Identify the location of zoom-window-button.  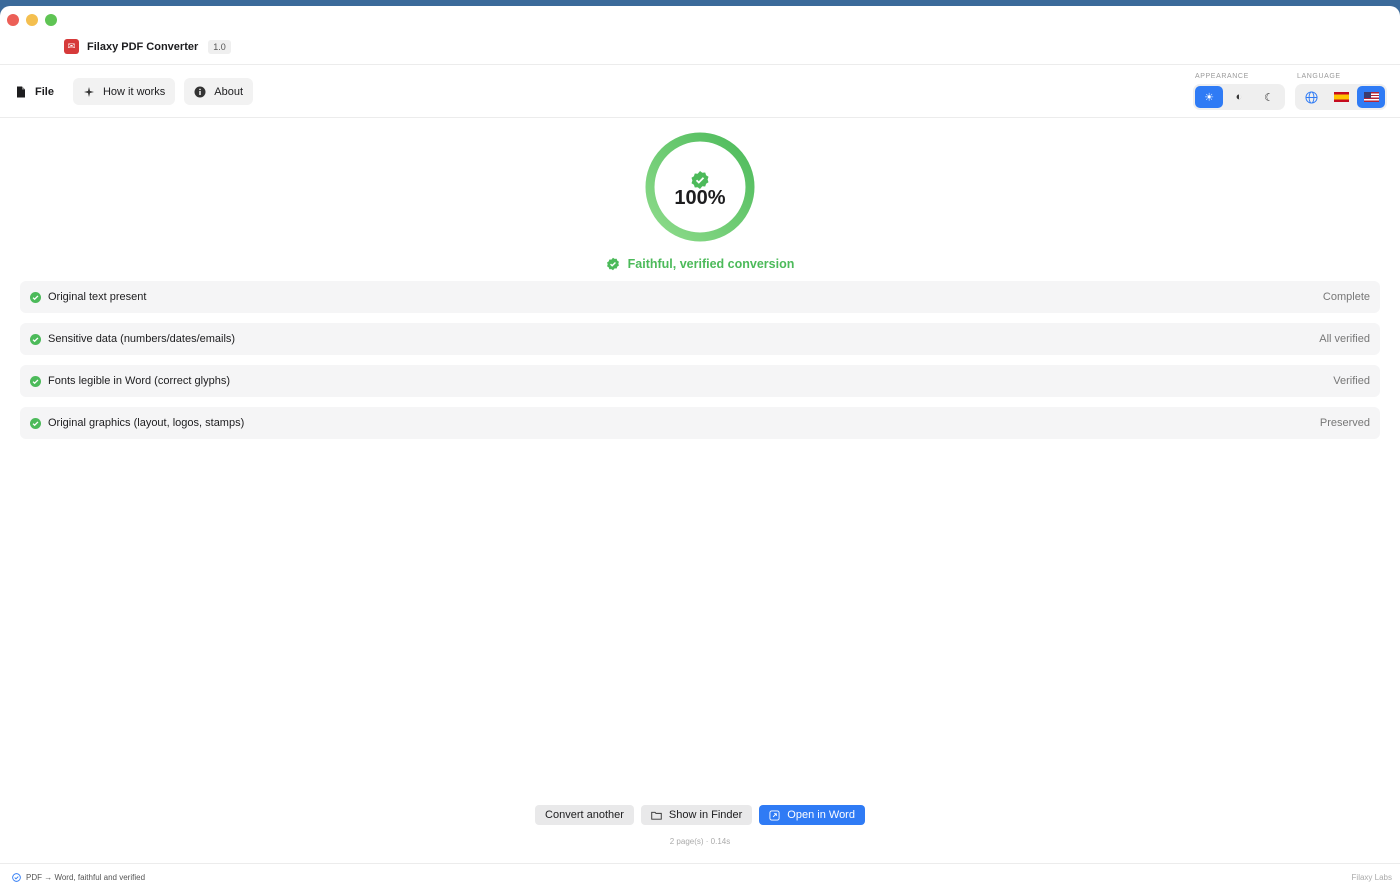
(51, 20).